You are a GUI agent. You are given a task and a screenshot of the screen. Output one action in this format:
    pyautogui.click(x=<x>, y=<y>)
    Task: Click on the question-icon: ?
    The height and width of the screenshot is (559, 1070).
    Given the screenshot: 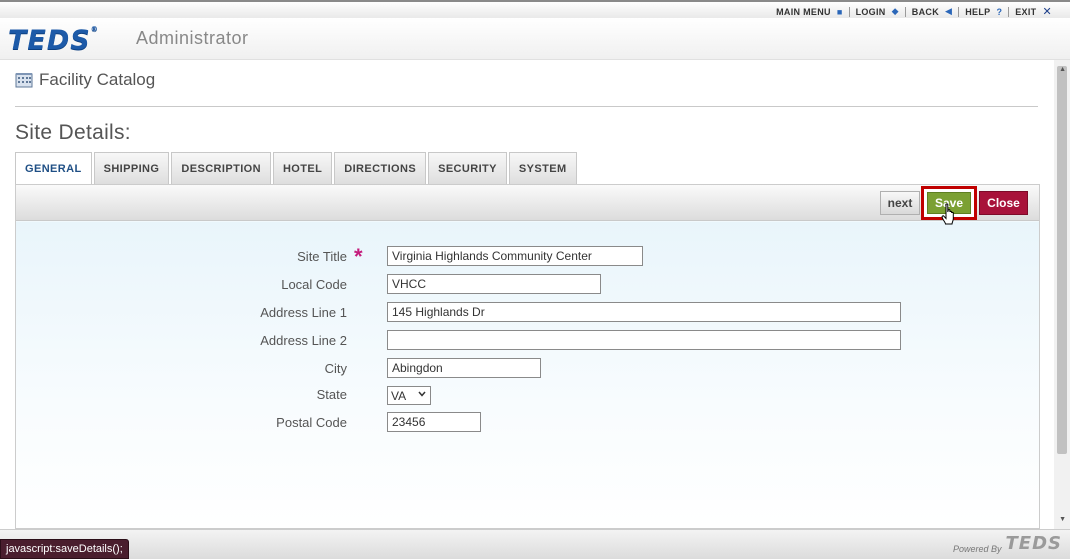 What is the action you would take?
    pyautogui.click(x=999, y=11)
    